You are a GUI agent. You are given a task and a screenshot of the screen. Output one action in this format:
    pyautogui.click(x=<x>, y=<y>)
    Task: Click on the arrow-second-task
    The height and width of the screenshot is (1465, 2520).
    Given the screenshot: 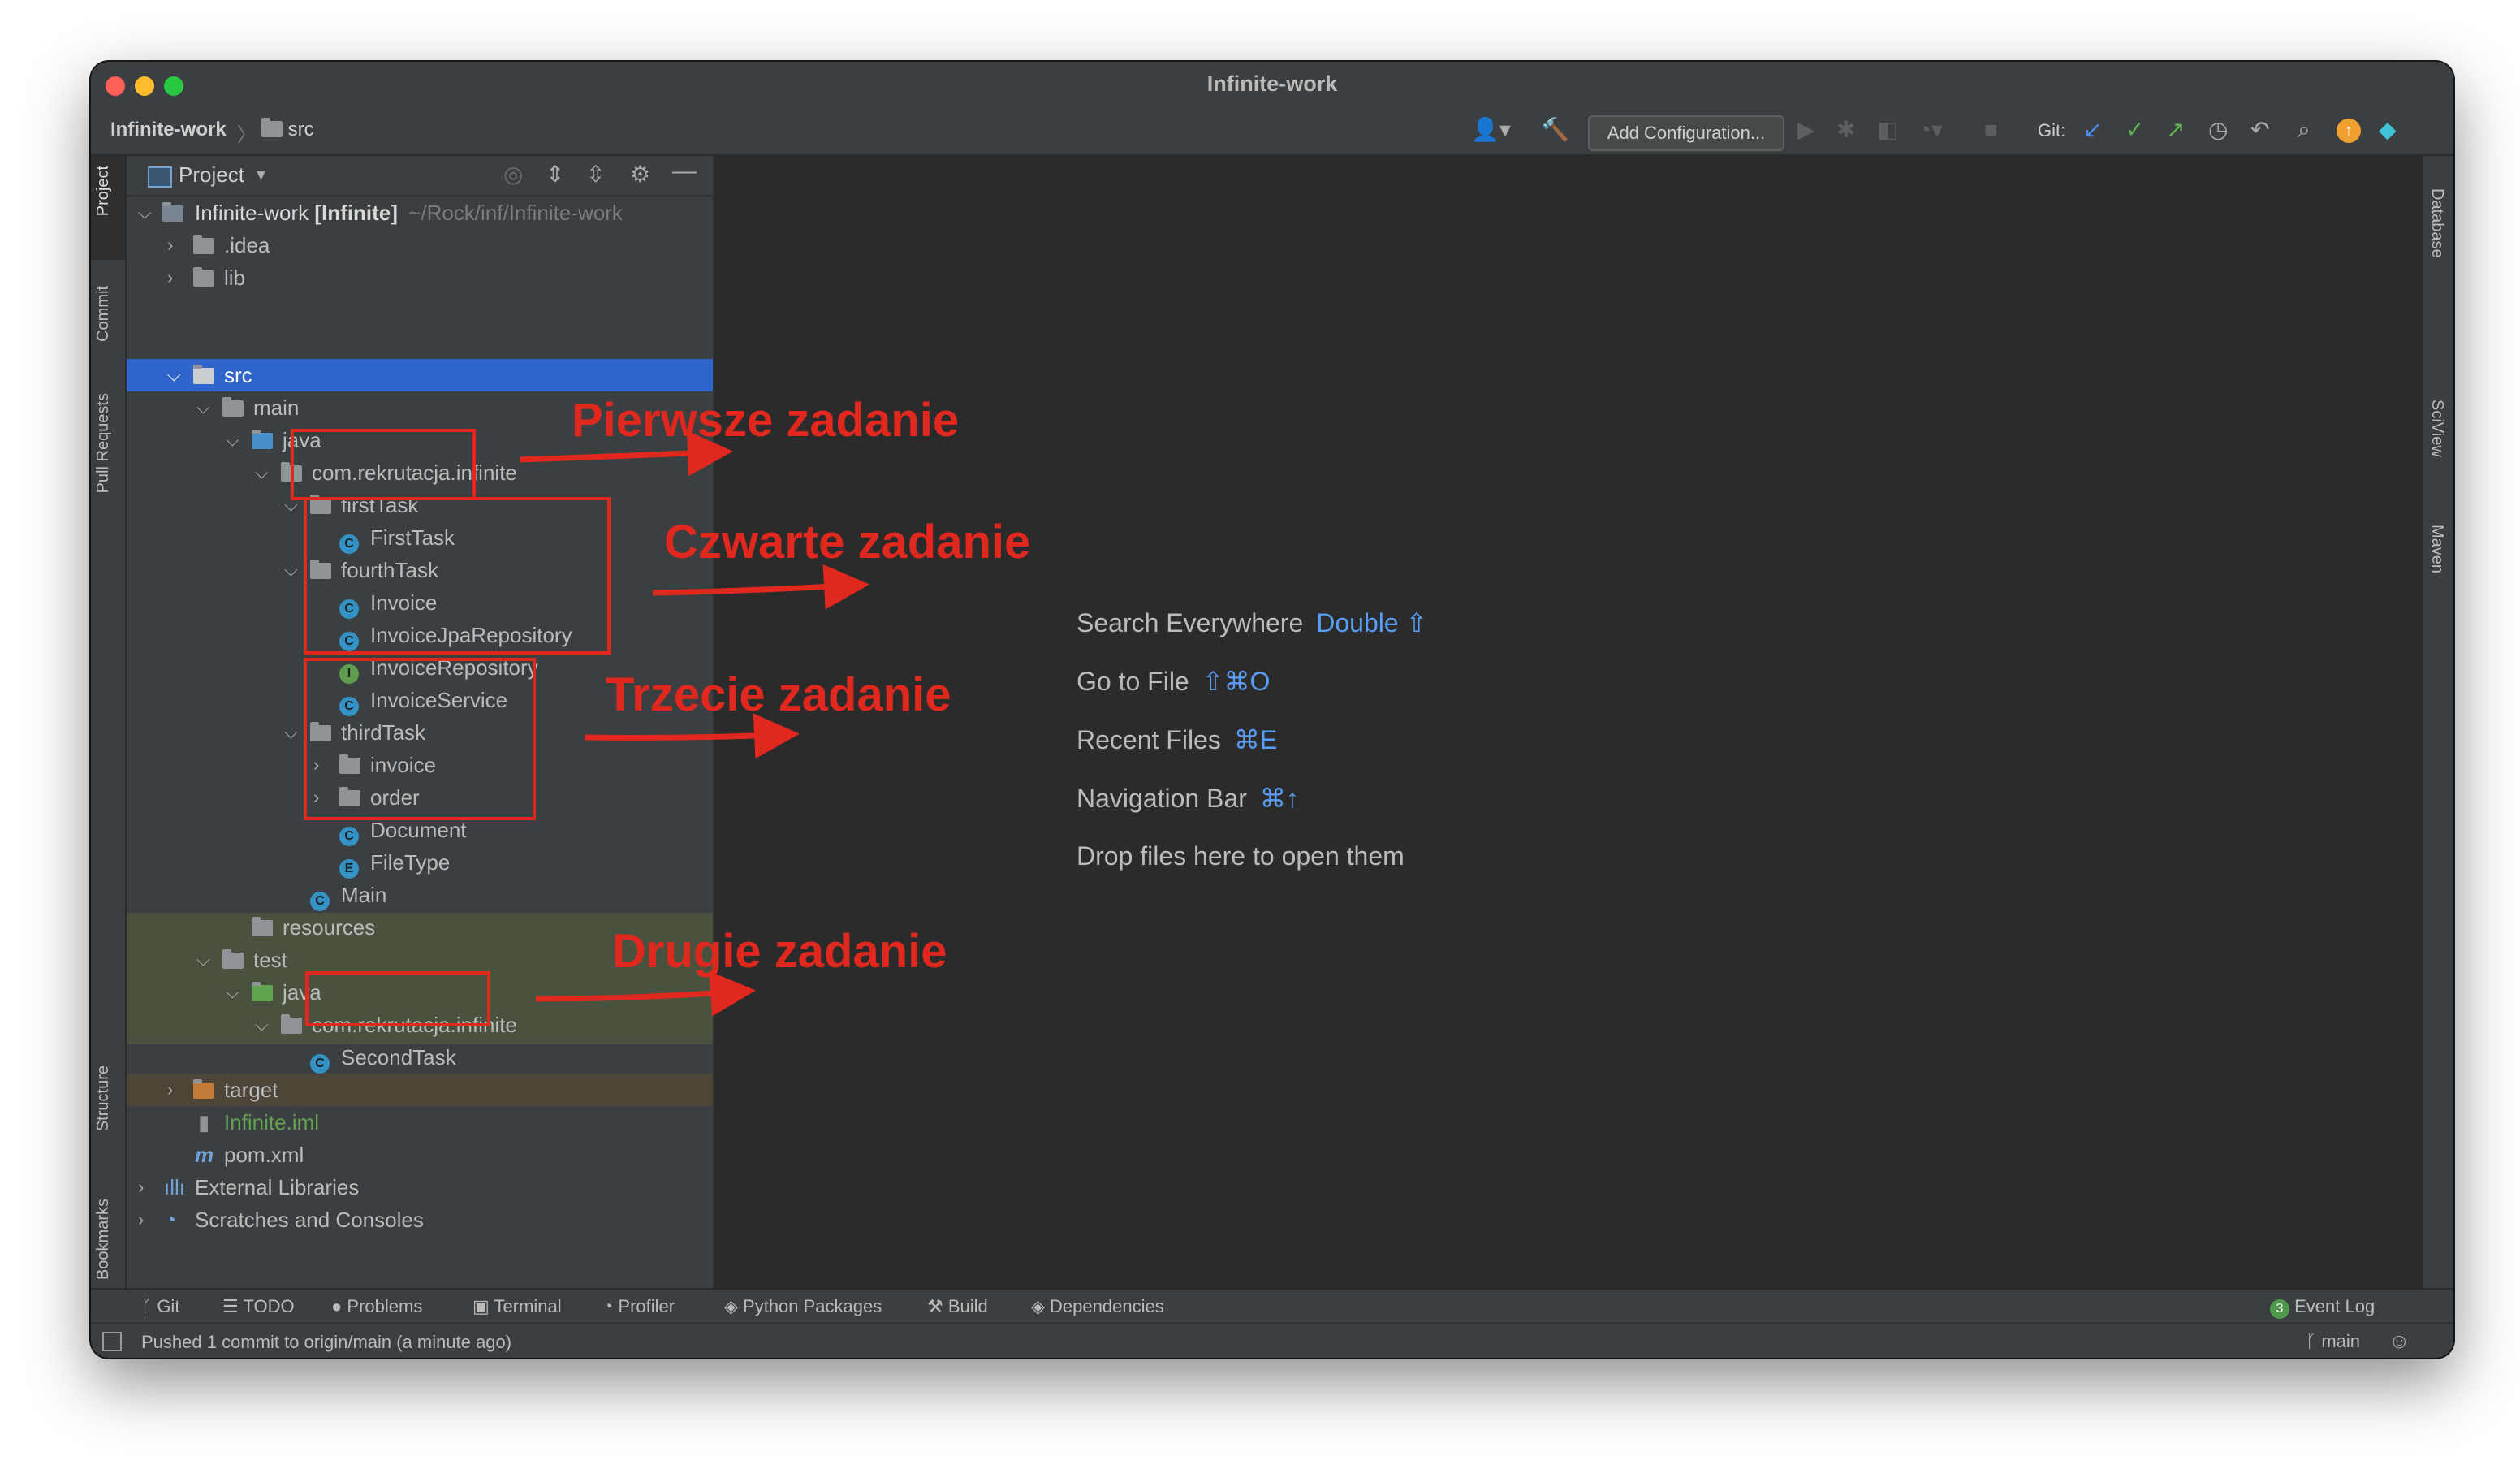 What is the action you would take?
    pyautogui.click(x=645, y=993)
    